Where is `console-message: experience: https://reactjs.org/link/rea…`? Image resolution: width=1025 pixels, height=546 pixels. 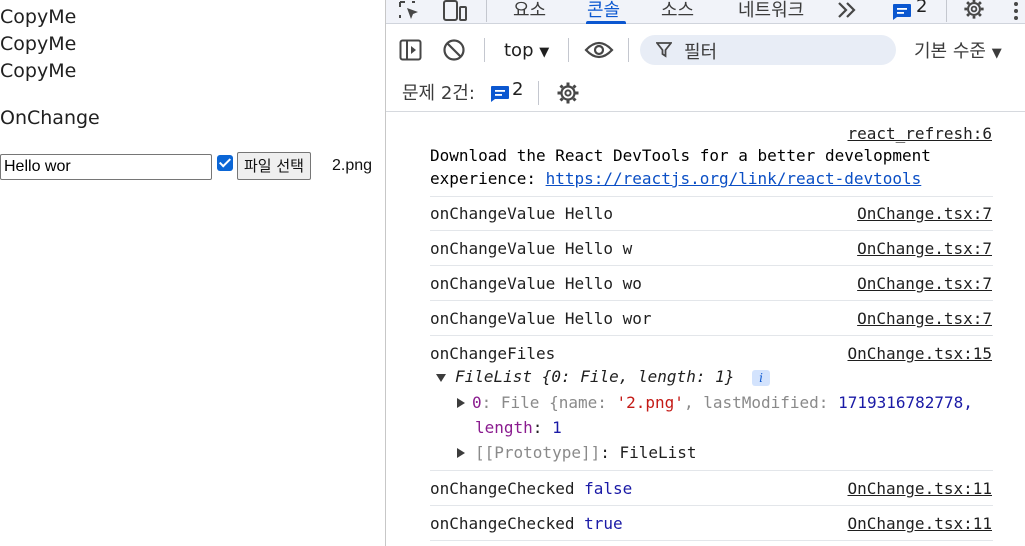 console-message: experience: https://reactjs.org/link/rea… is located at coordinates (675, 178).